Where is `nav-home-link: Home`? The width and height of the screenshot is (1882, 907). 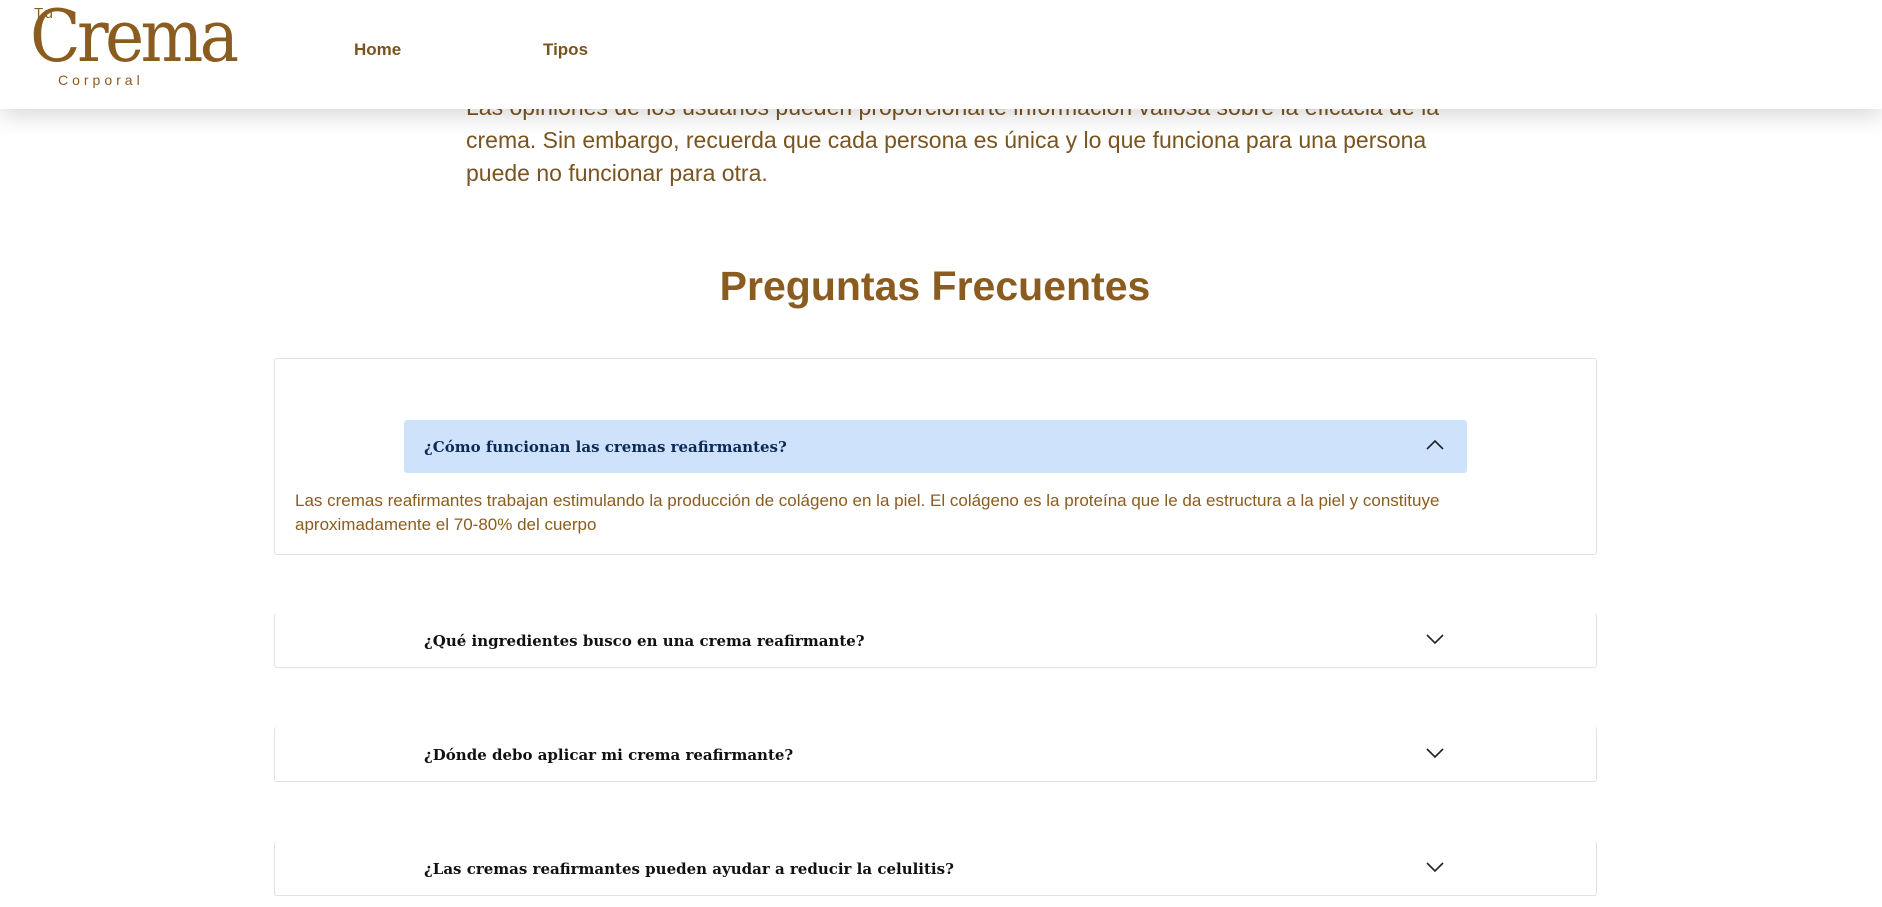 nav-home-link: Home is located at coordinates (377, 50).